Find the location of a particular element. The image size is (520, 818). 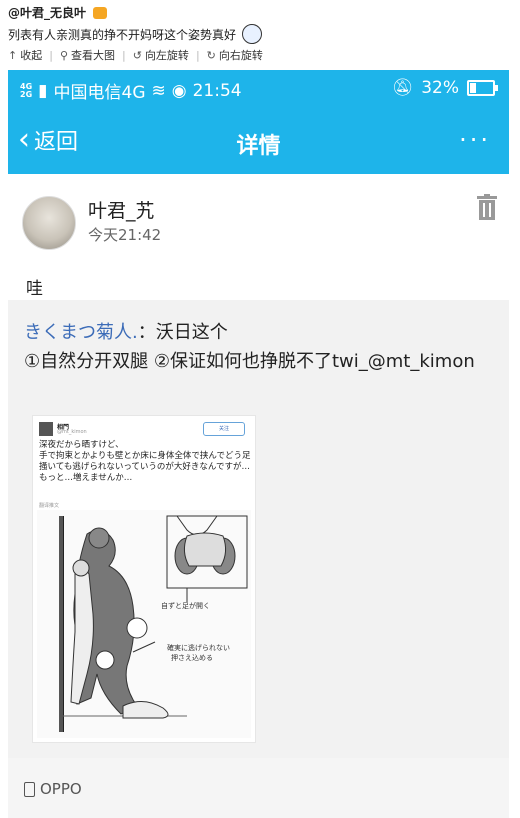

view-large-label: 查看大图 is located at coordinates (93, 55).